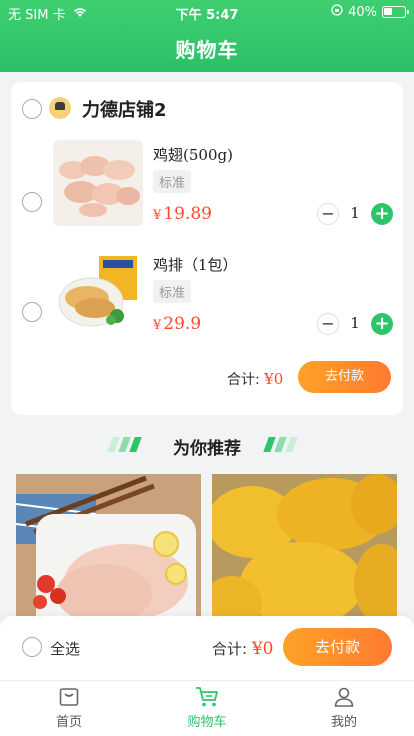  What do you see at coordinates (69, 707) in the screenshot?
I see `tab-home: 首页` at bounding box center [69, 707].